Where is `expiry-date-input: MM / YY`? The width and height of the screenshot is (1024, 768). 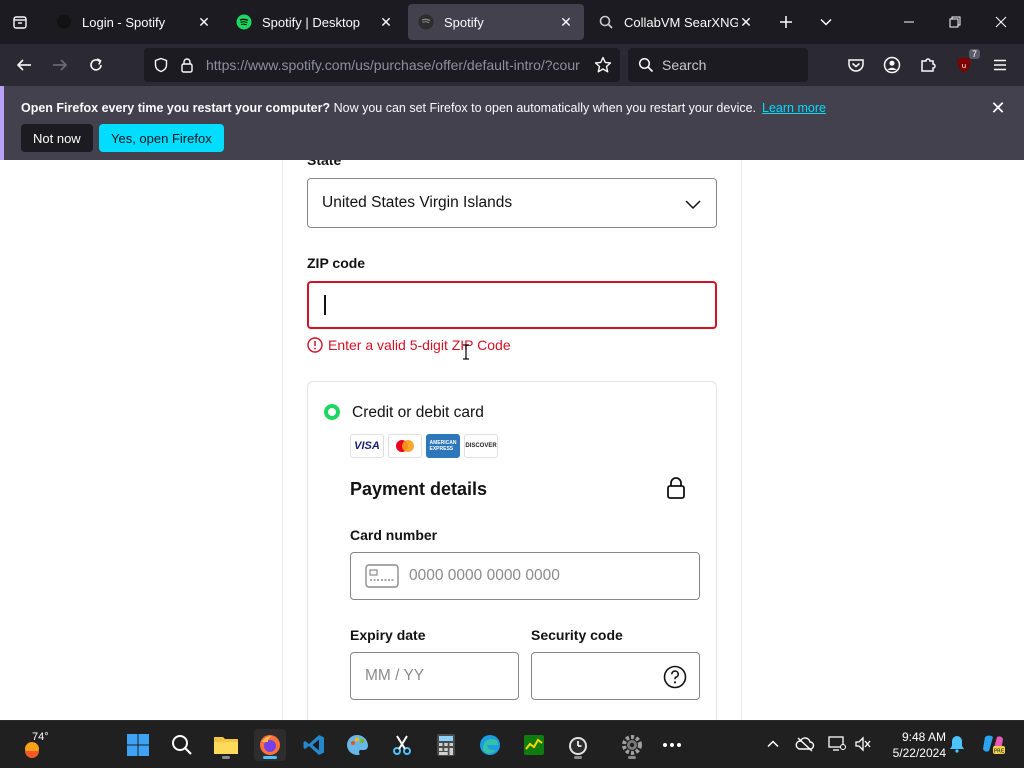
expiry-date-input: MM / YY is located at coordinates (434, 676).